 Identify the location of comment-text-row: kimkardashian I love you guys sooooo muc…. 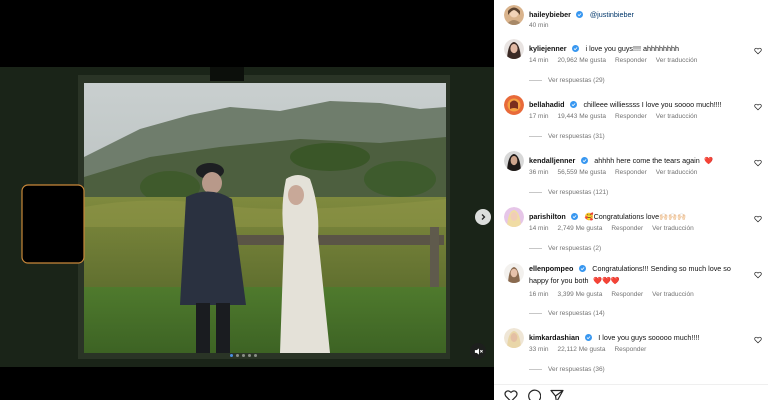
(639, 337).